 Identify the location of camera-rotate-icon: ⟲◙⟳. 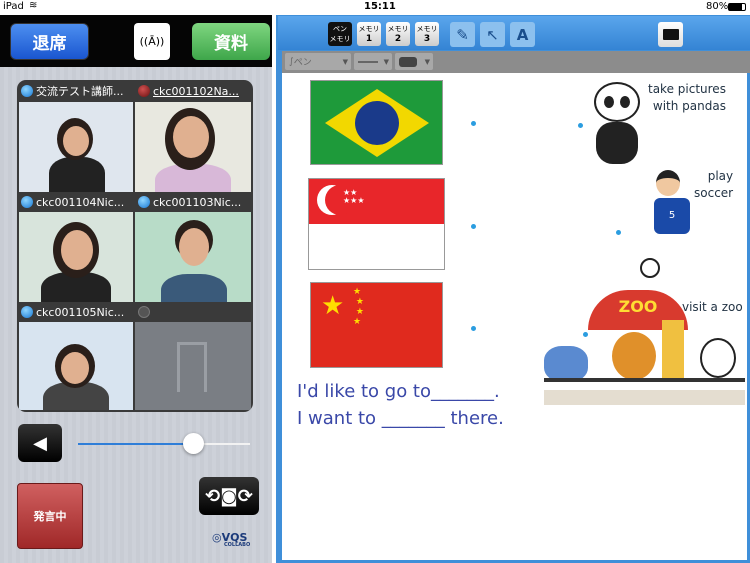
(229, 496).